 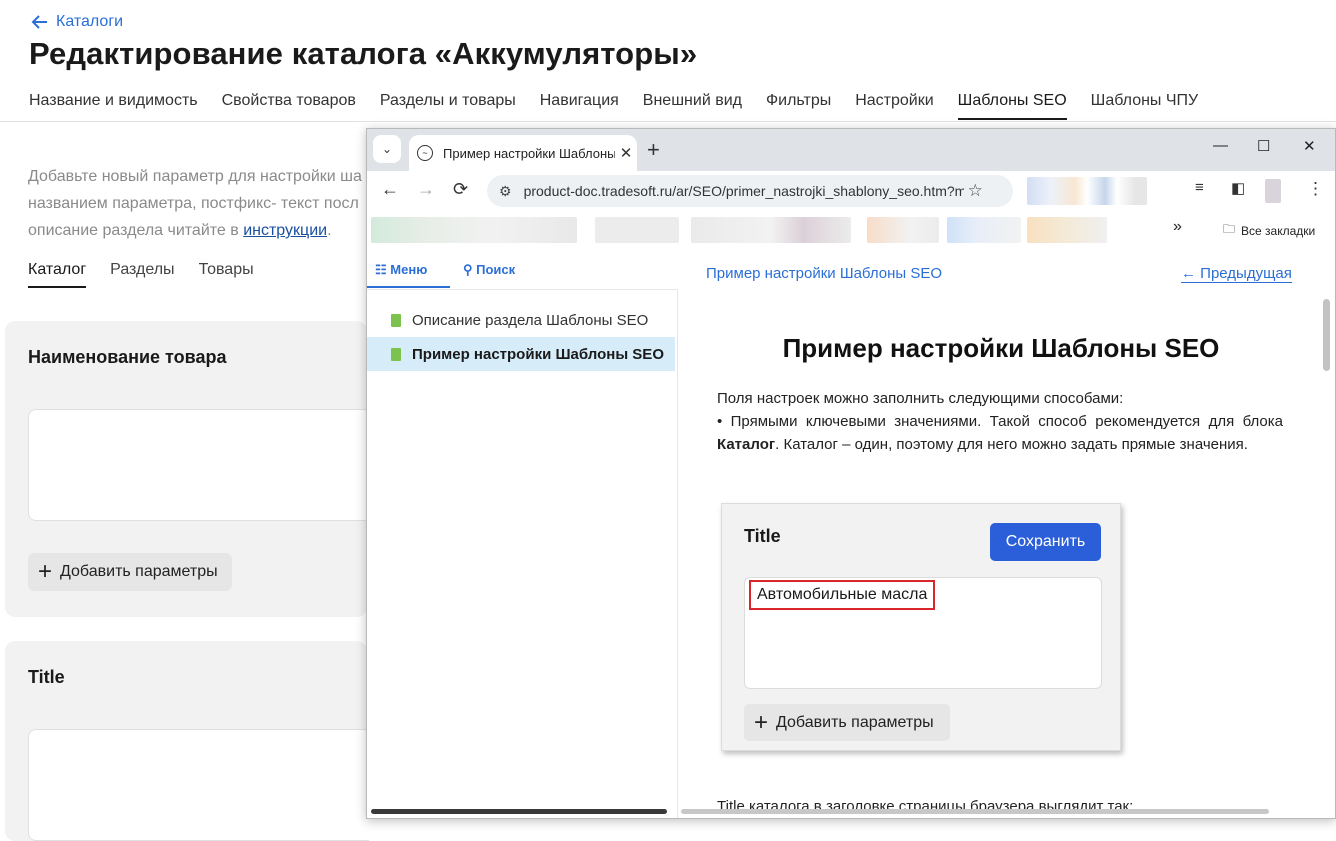 What do you see at coordinates (39, 22) in the screenshot?
I see `arrow-left-icon` at bounding box center [39, 22].